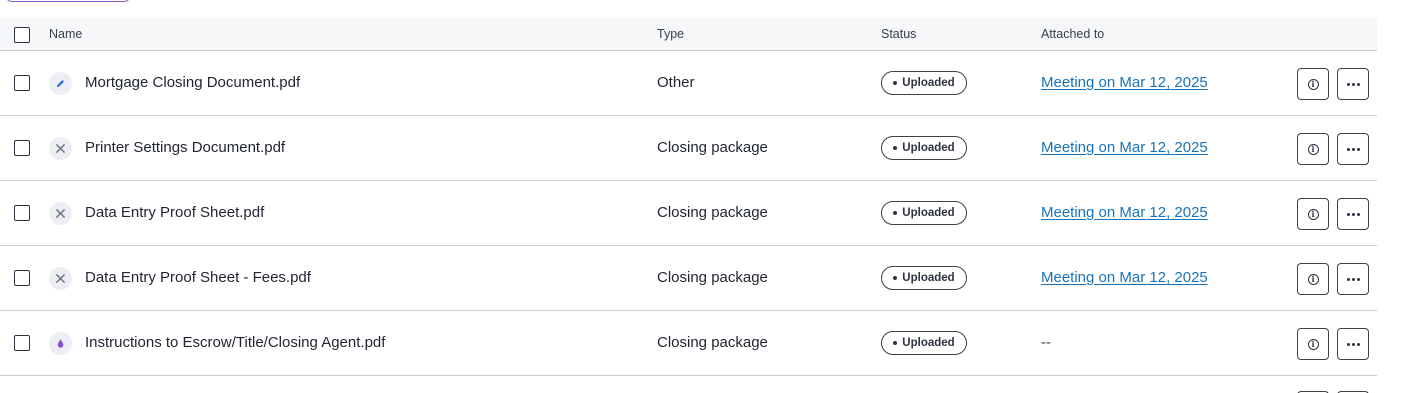  I want to click on column-header-name: Name, so click(65, 34).